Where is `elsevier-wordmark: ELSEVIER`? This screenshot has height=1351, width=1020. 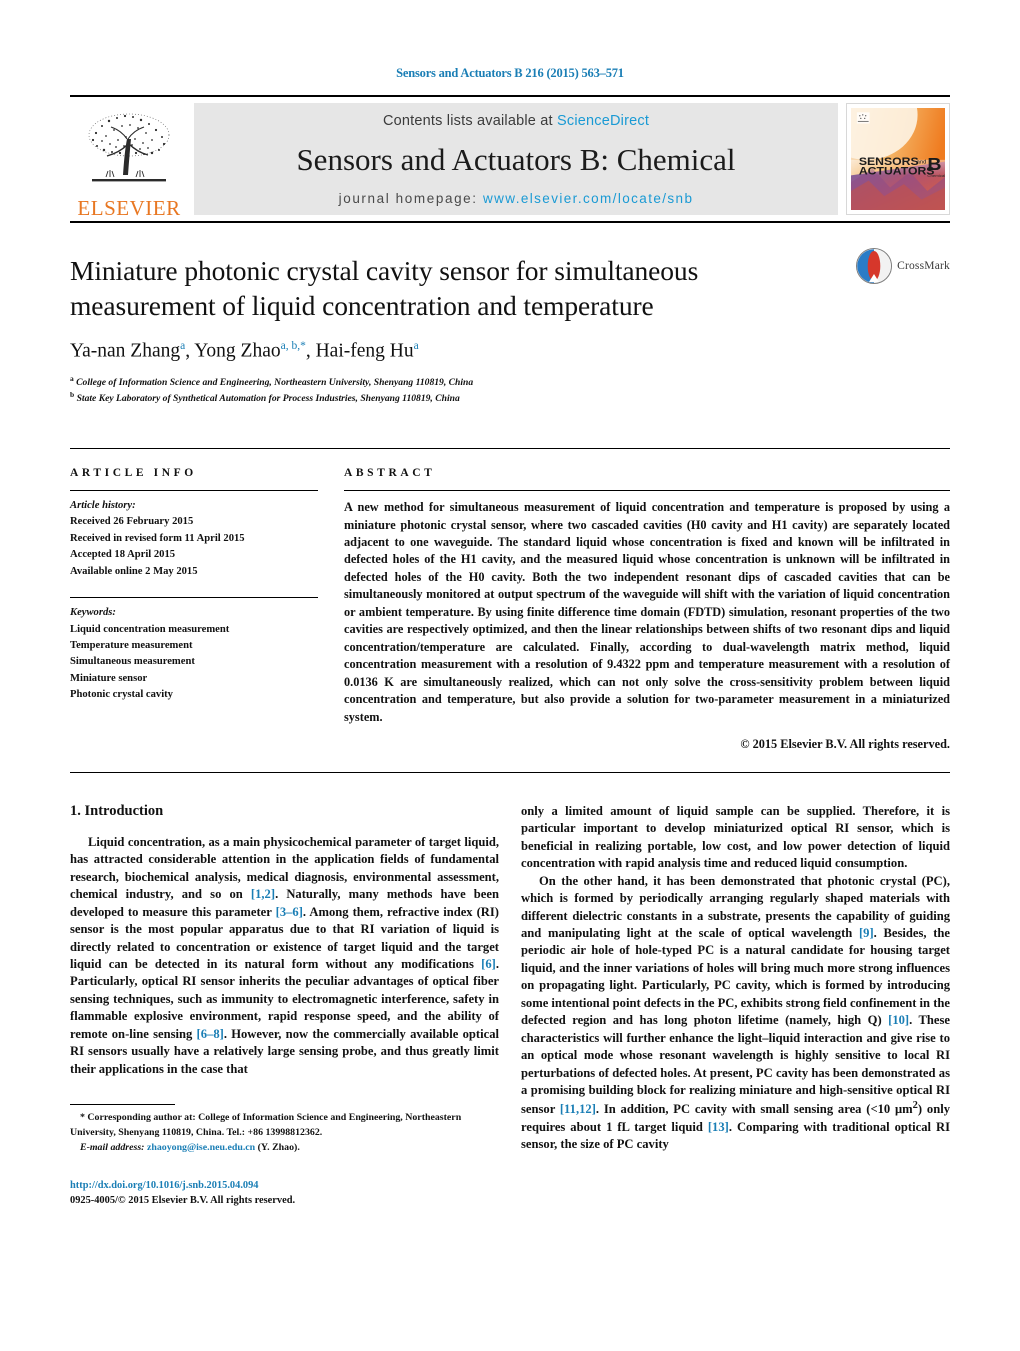 elsevier-wordmark: ELSEVIER is located at coordinates (129, 208).